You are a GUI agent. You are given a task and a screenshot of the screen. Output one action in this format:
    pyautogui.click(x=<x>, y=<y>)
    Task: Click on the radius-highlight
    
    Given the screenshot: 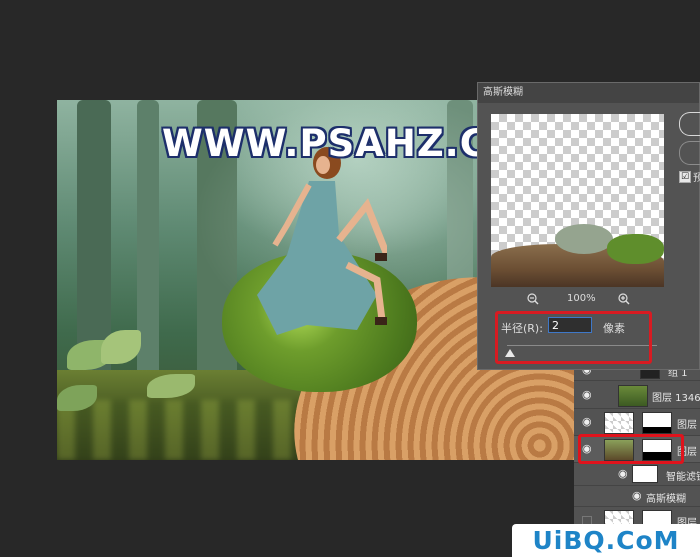 What is the action you would take?
    pyautogui.click(x=573, y=337)
    